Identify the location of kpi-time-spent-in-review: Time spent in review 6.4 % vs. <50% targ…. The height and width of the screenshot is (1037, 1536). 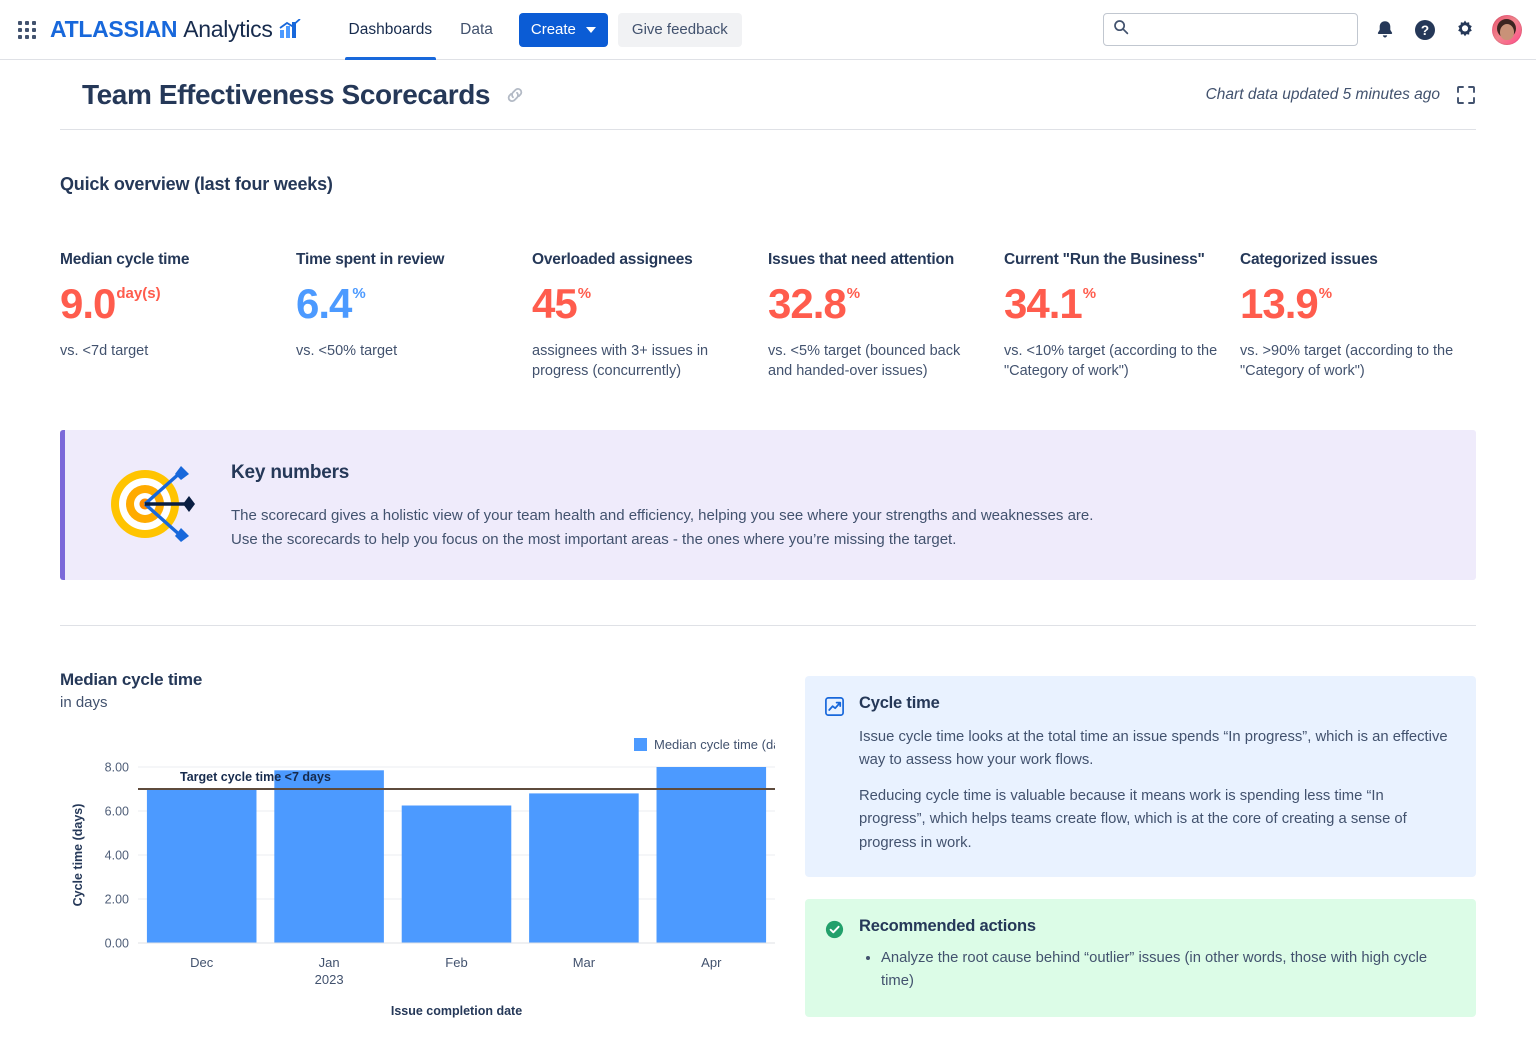
(414, 316).